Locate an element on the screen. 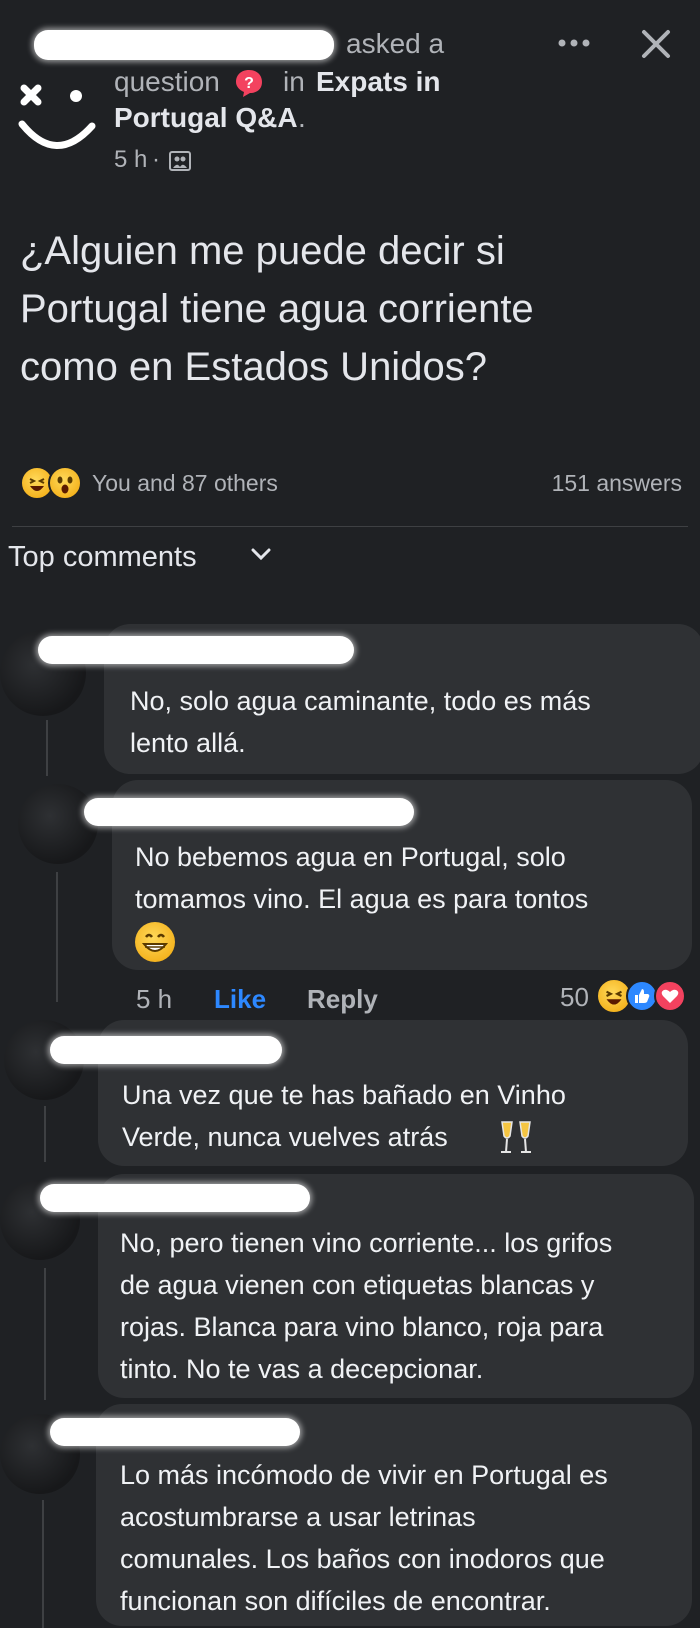 The image size is (700, 1628). comment-text-line: No bebemos agua en Portugal, solo is located at coordinates (350, 857).